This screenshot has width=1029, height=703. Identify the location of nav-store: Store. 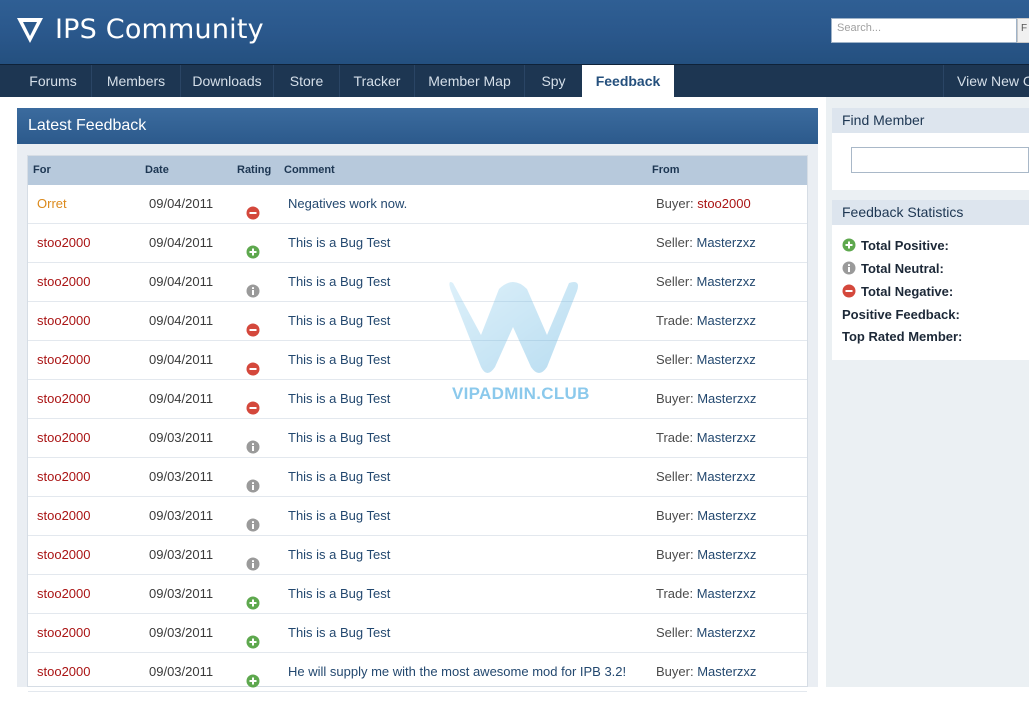
(307, 81).